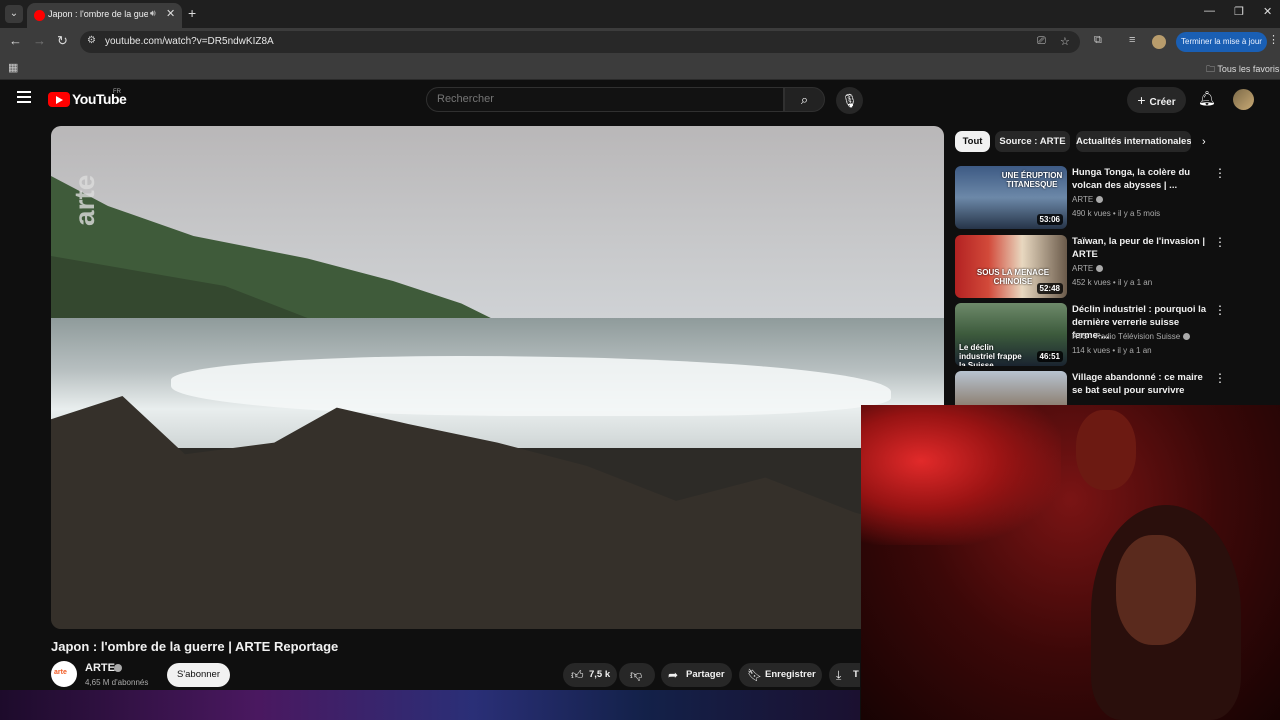 This screenshot has height=720, width=1280. What do you see at coordinates (844, 675) in the screenshot?
I see `download-button: ⤓ T` at bounding box center [844, 675].